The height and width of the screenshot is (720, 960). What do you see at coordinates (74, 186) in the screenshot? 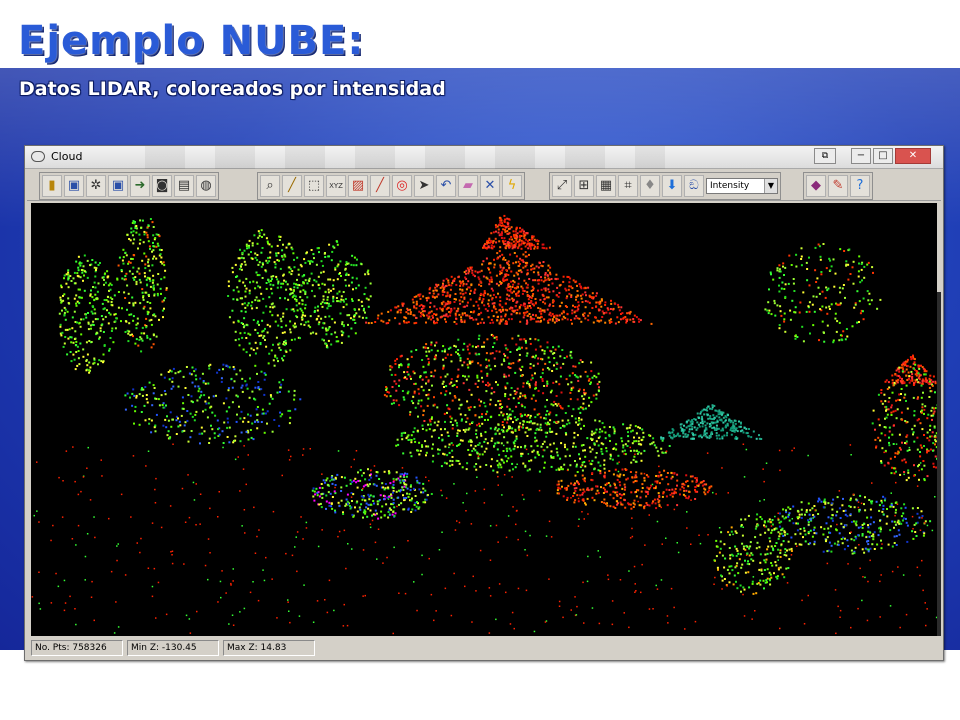
I see `save-icon: ▣` at bounding box center [74, 186].